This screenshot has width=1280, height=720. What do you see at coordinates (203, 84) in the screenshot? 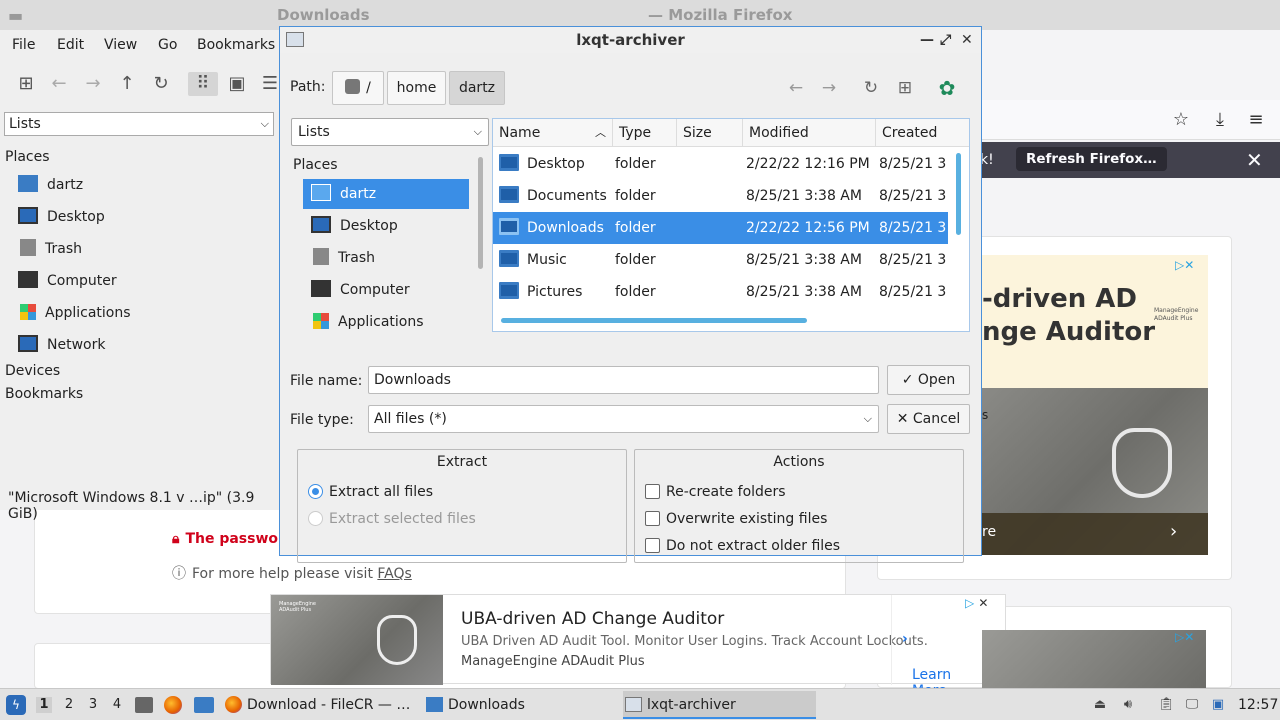
I see `icon-view-icon: ⠿` at bounding box center [203, 84].